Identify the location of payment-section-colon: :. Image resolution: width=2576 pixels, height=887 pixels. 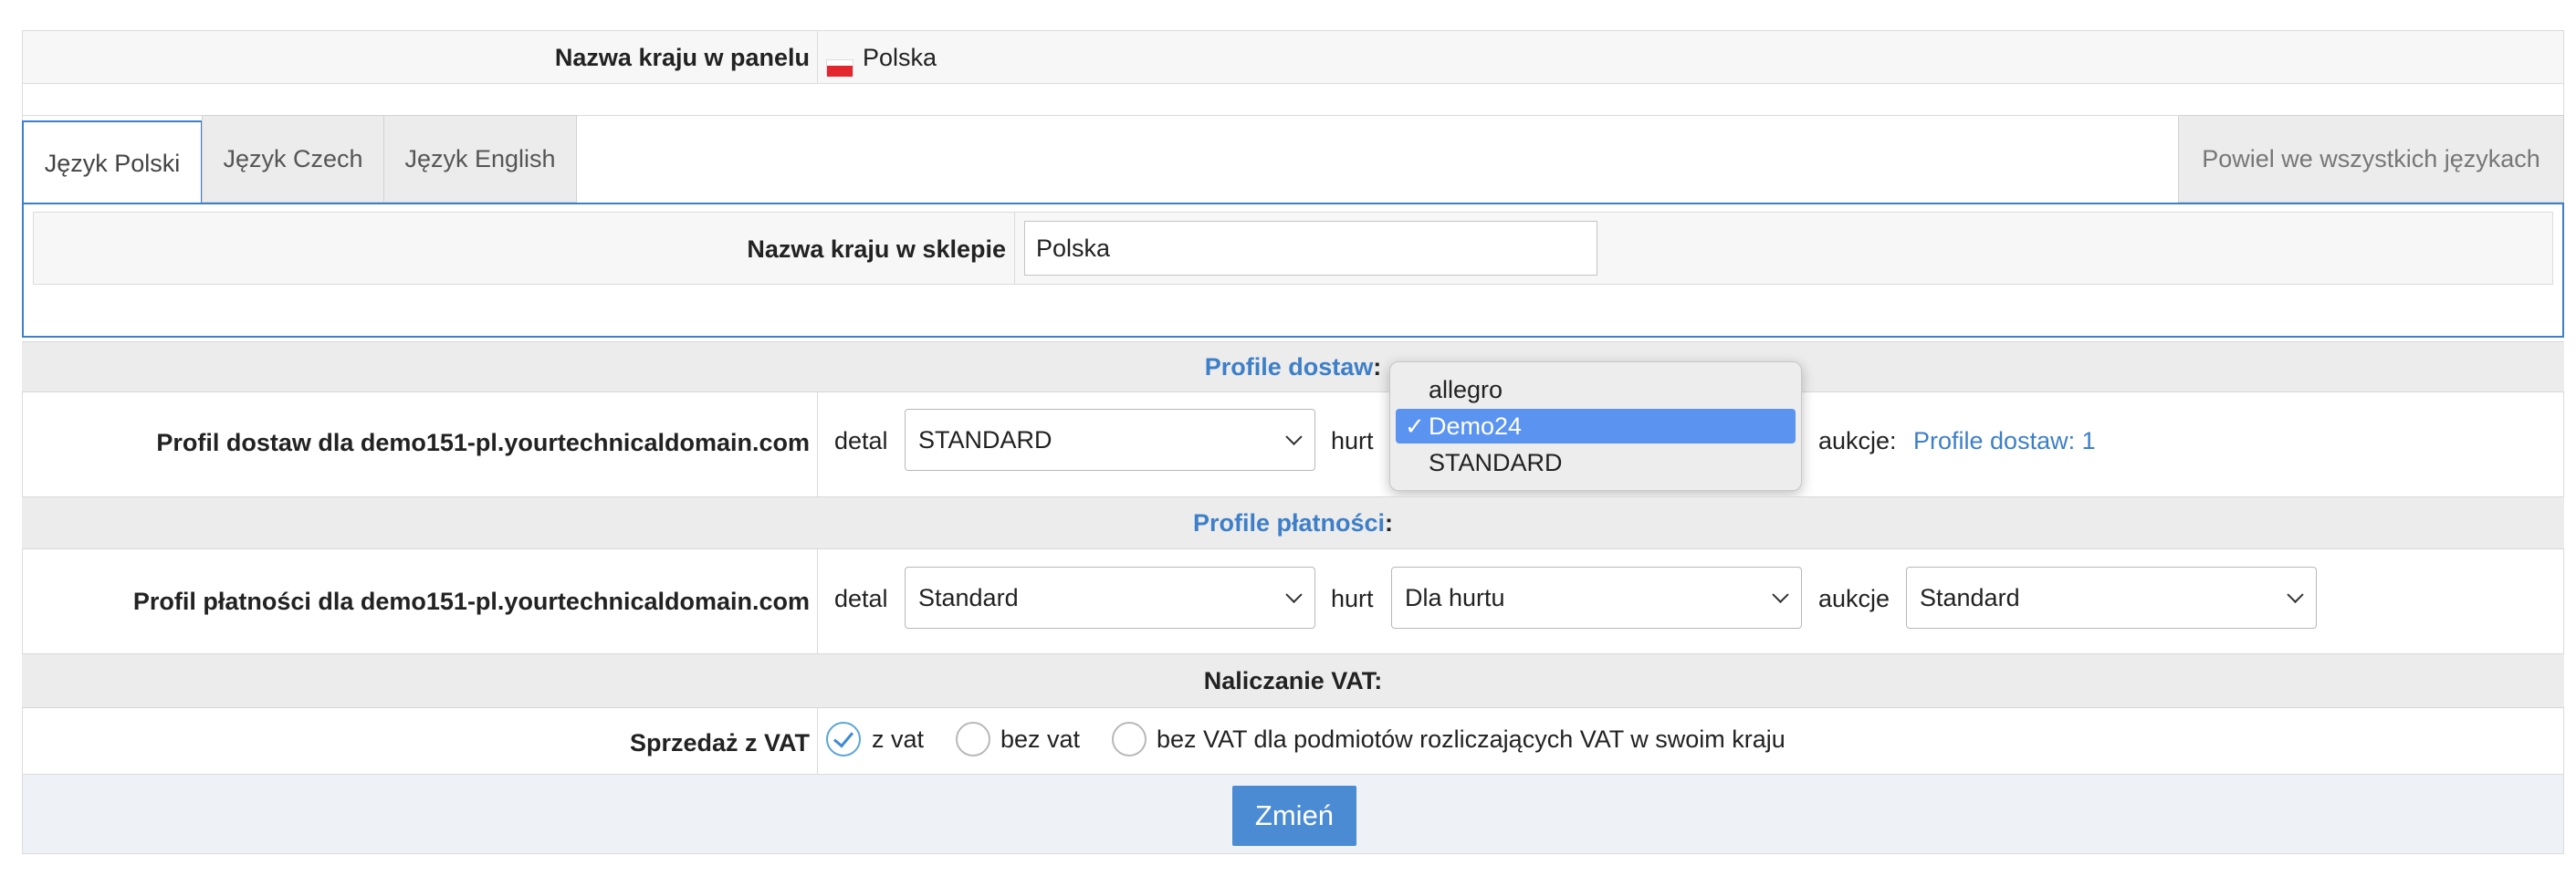
(1389, 522).